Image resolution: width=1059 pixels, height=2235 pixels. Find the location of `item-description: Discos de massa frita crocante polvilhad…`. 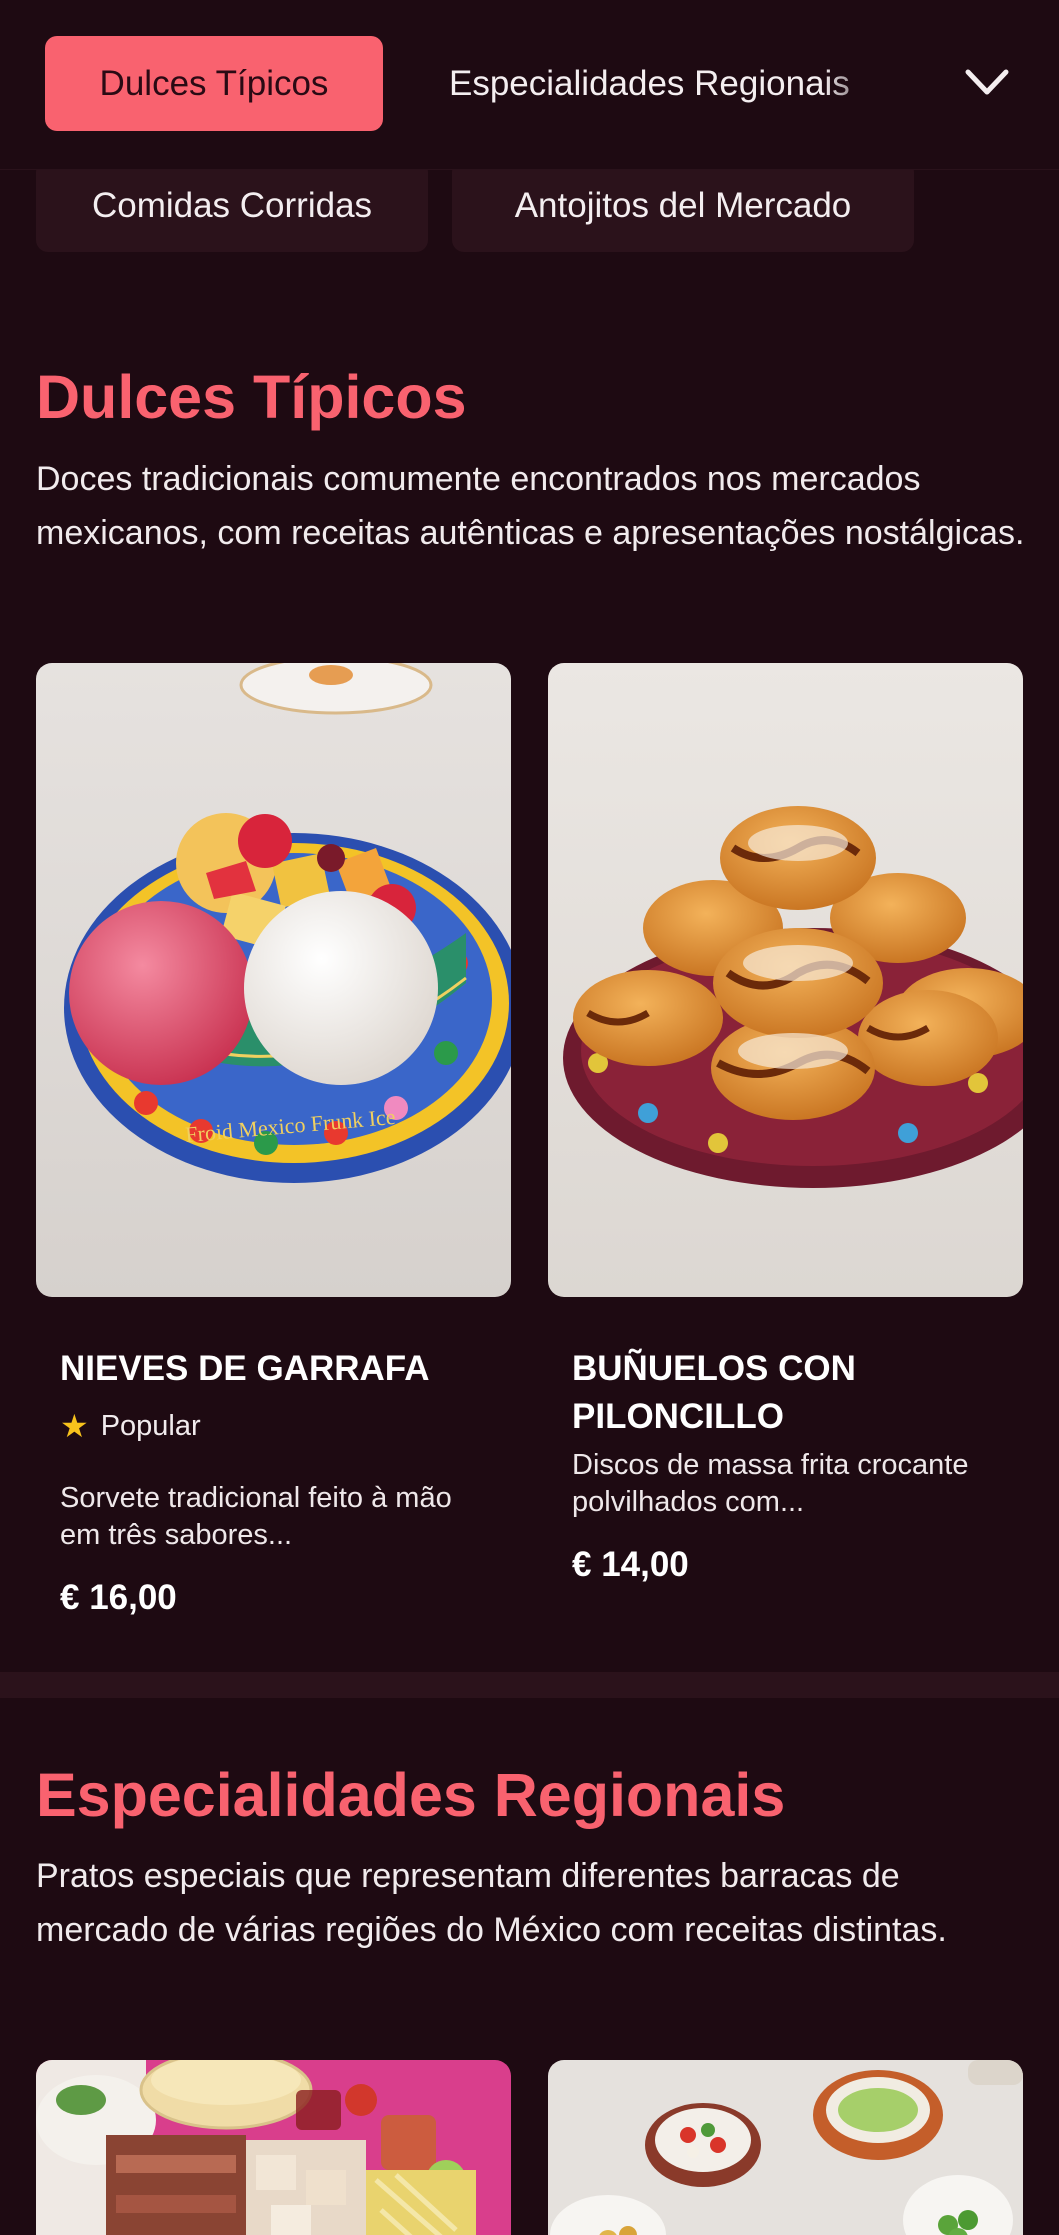

item-description: Discos de massa frita crocante polvilhad… is located at coordinates (770, 1483).